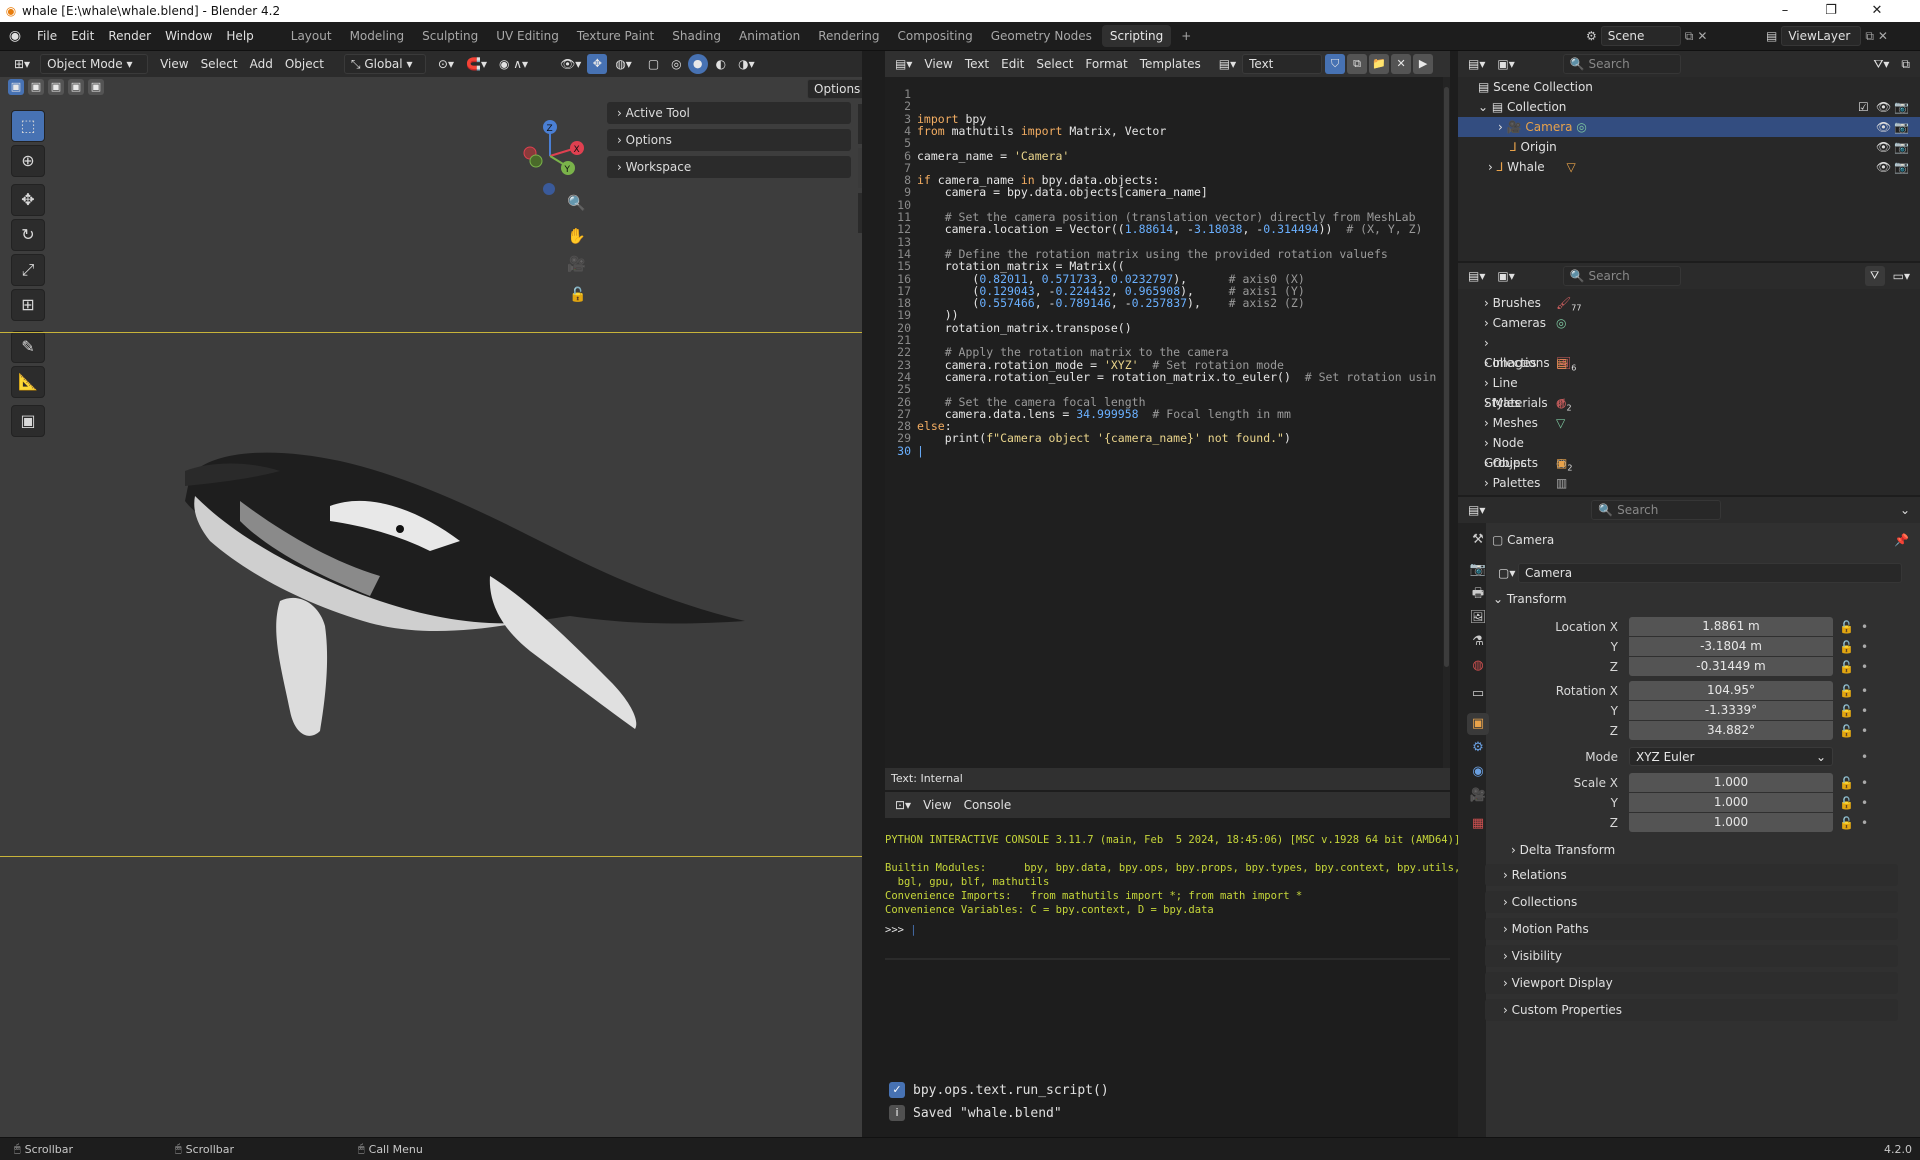 The width and height of the screenshot is (1920, 1160). What do you see at coordinates (1506, 573) in the screenshot?
I see `object-browse-icon: ▢▾` at bounding box center [1506, 573].